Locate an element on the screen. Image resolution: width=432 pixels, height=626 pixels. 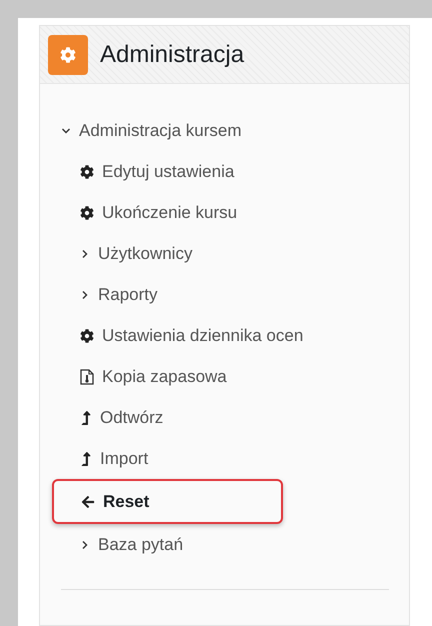
menu-item-label: Kopia zapasowa is located at coordinates (164, 377).